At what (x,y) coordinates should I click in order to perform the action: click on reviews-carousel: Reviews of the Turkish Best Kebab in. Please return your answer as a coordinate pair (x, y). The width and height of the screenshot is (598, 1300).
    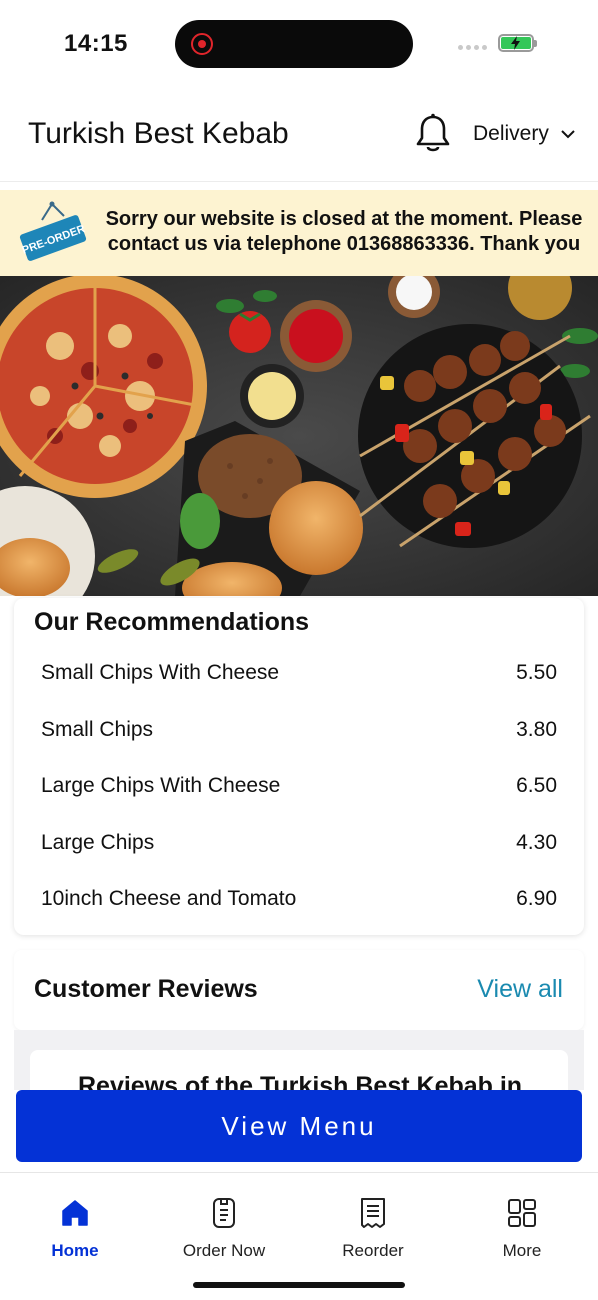
    Looking at the image, I should click on (299, 1060).